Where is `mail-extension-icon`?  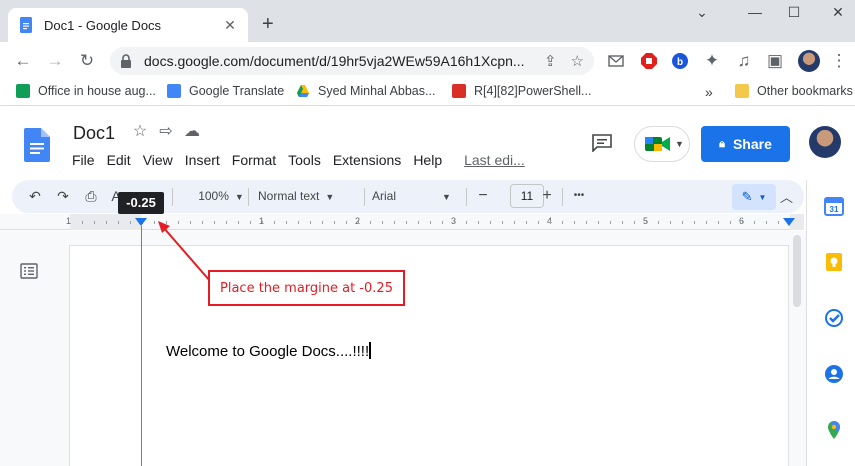
mail-extension-icon is located at coordinates (616, 61).